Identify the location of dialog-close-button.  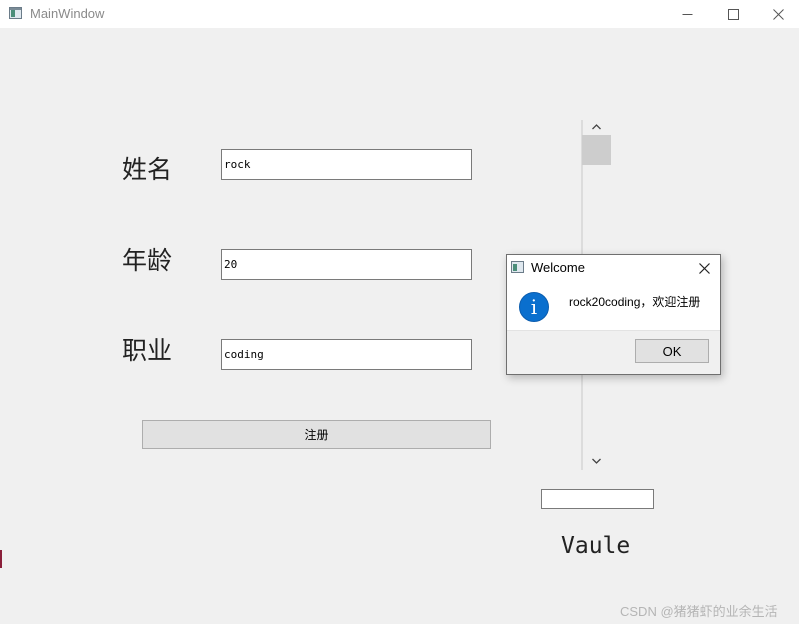
(704, 268).